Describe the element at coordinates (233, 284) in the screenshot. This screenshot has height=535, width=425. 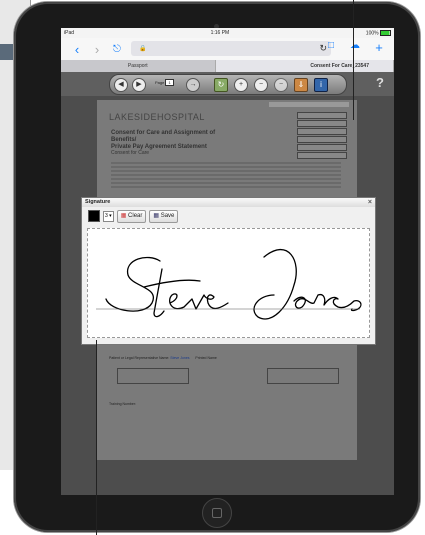
I see `handwritten-signature` at that location.